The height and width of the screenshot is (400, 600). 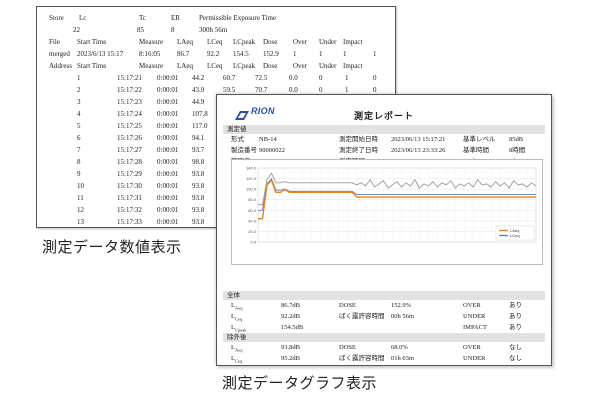 I want to click on y-tick-label: 20.0, so click(x=252, y=231).